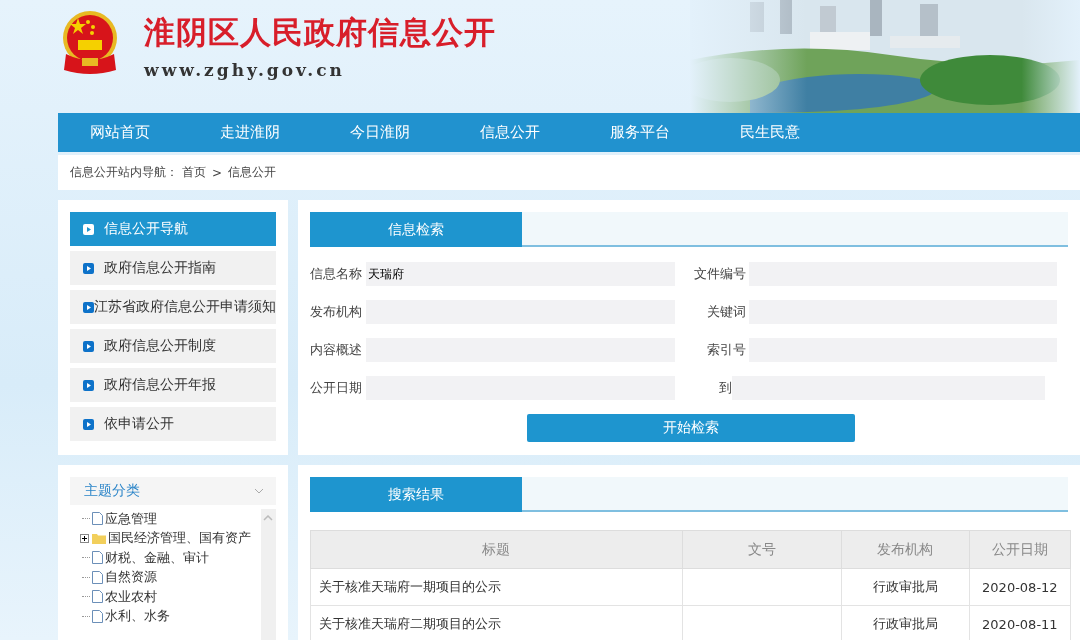 This screenshot has width=1080, height=640. What do you see at coordinates (320, 32) in the screenshot?
I see `site-title: 淮阴区人民政府信息公开` at bounding box center [320, 32].